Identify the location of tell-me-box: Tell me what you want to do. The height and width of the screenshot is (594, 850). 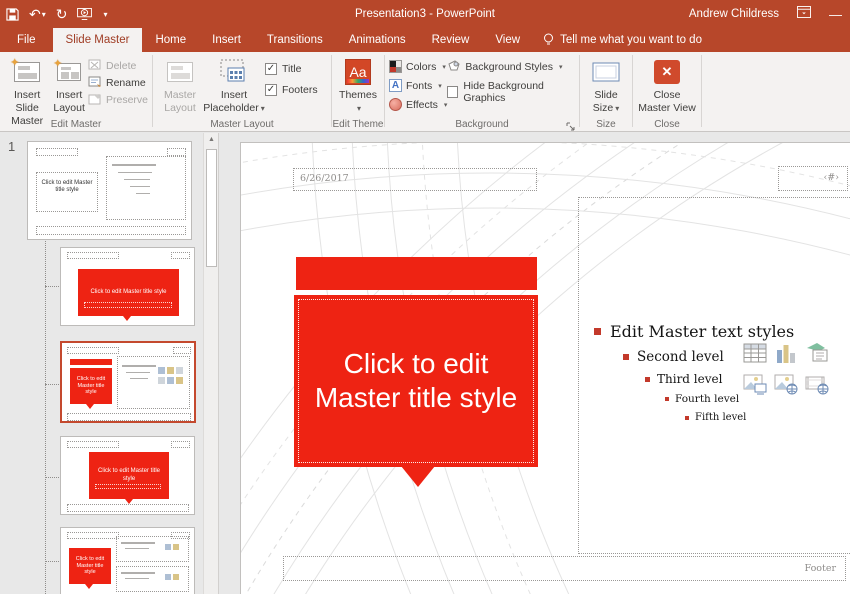
(622, 40).